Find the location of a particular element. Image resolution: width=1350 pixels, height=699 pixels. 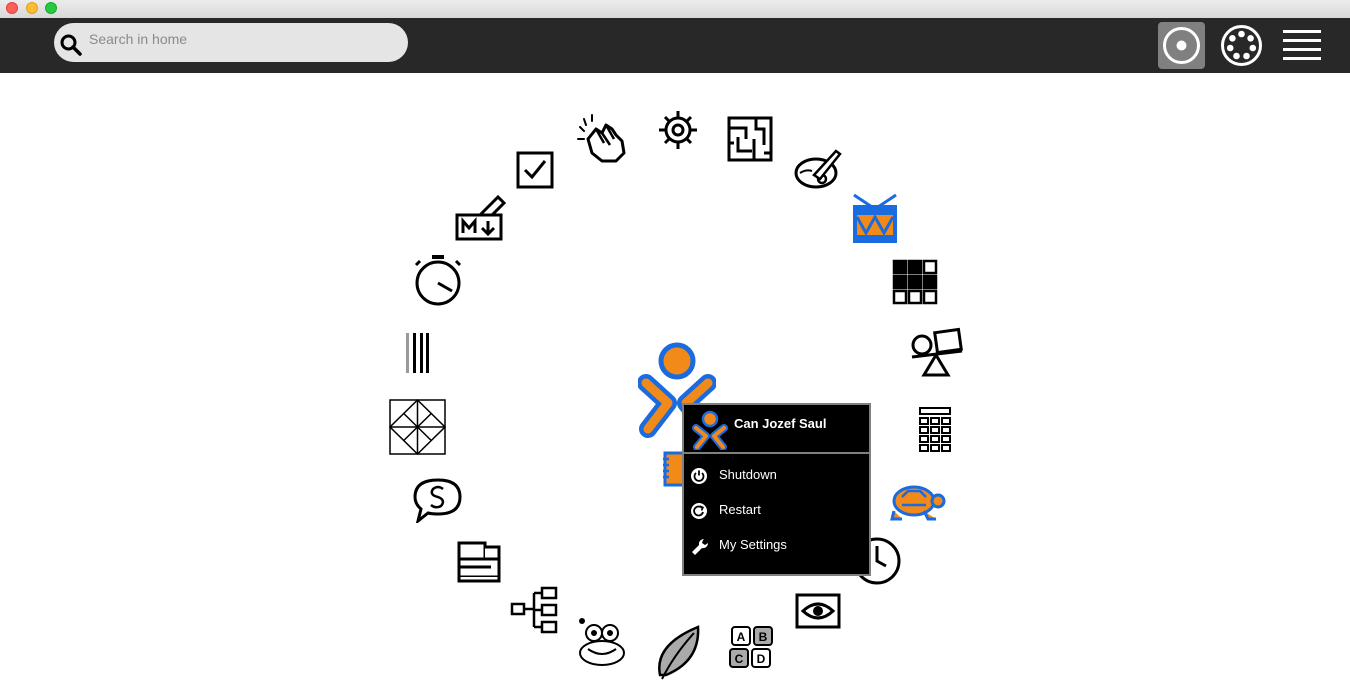

list-view-icon is located at coordinates (1302, 45).